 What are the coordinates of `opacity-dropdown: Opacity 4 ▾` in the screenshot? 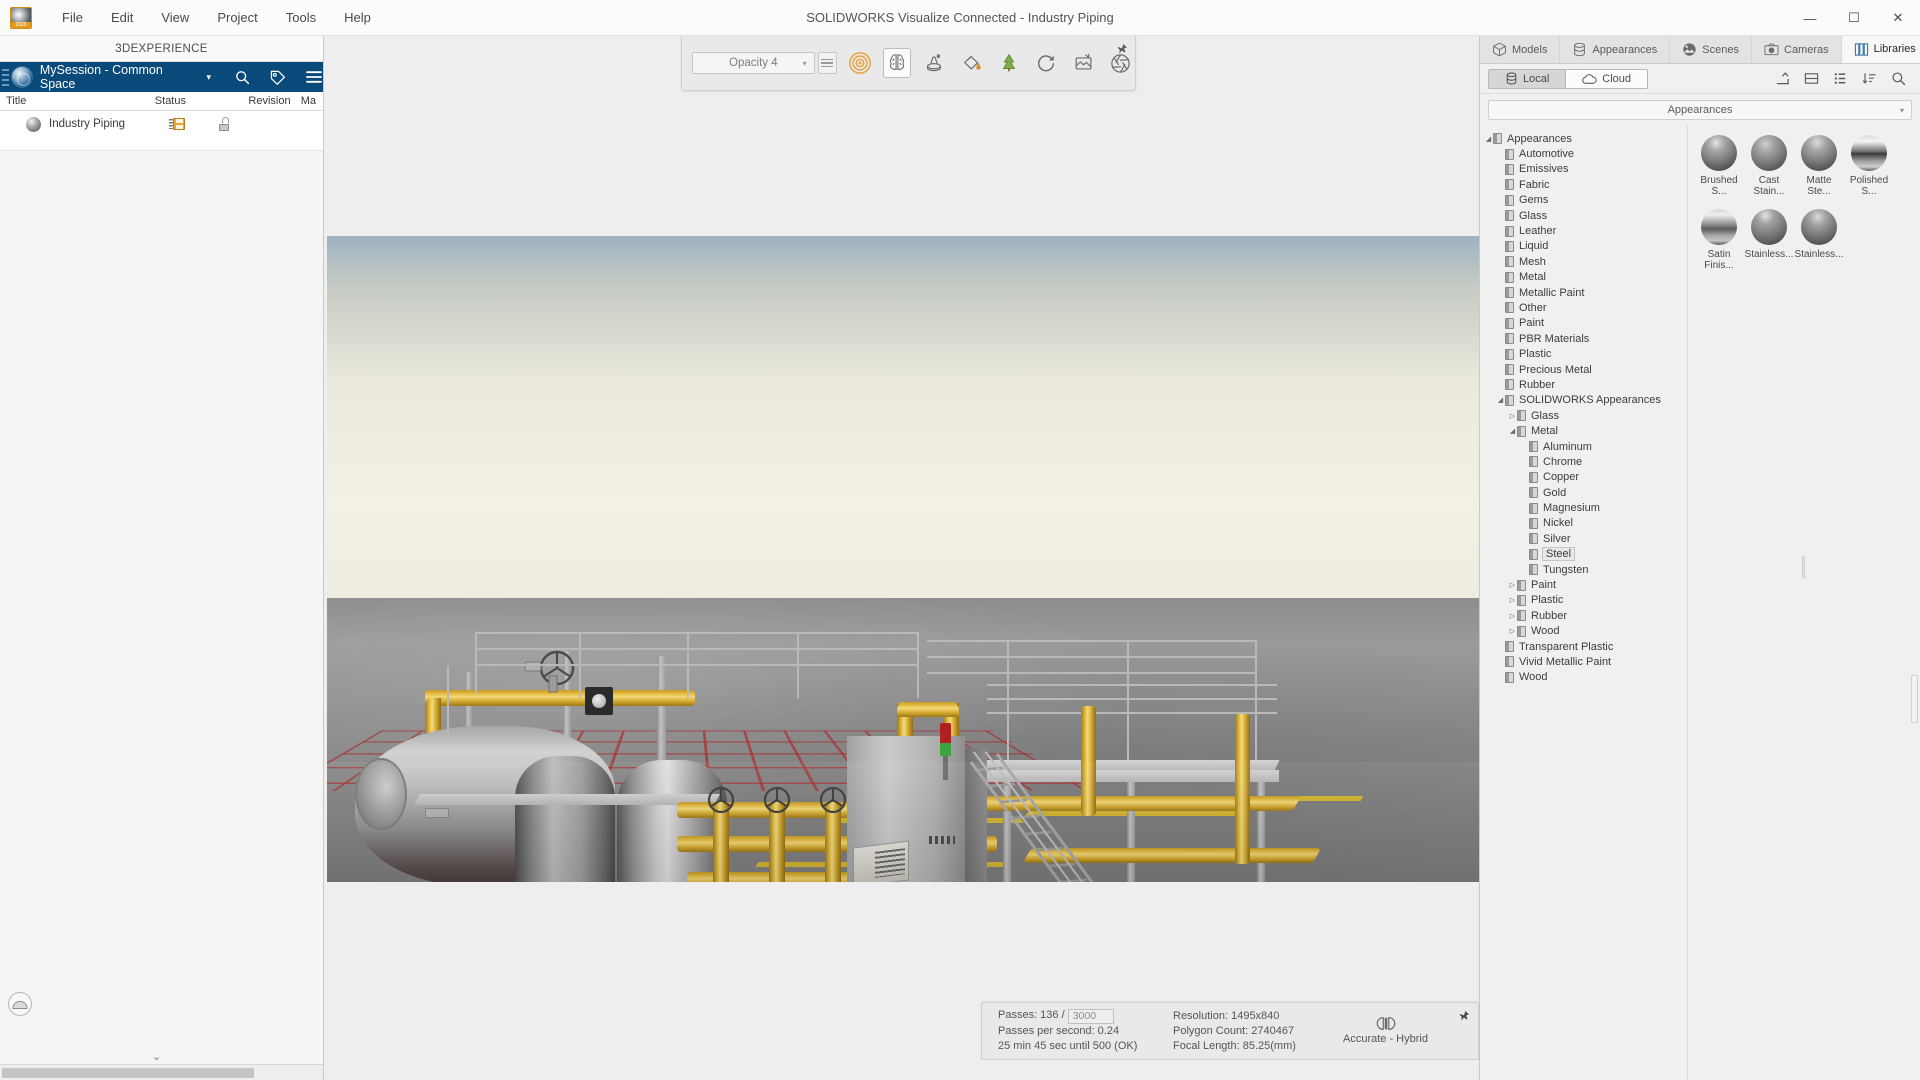 It's located at (753, 63).